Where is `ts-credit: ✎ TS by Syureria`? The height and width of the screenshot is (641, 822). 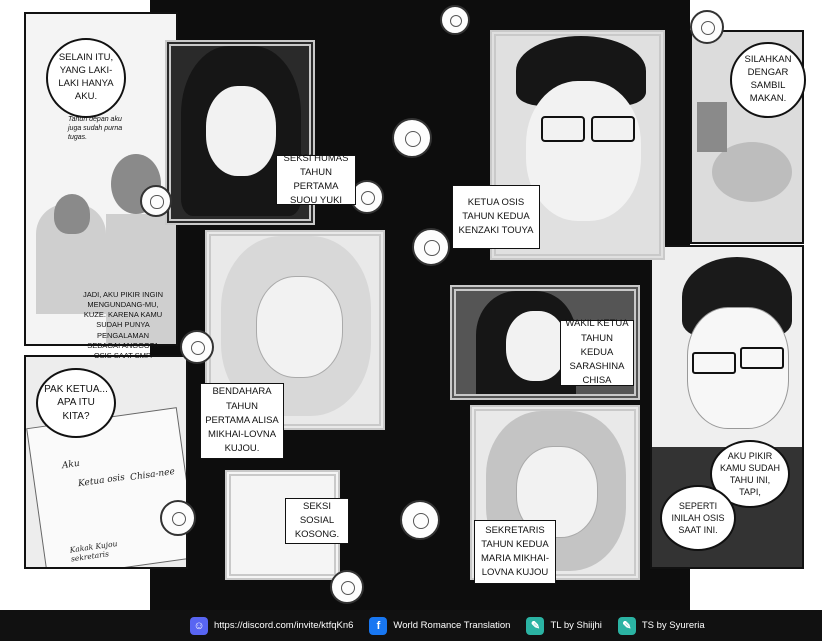
ts-credit: ✎ TS by Syureria is located at coordinates (661, 625).